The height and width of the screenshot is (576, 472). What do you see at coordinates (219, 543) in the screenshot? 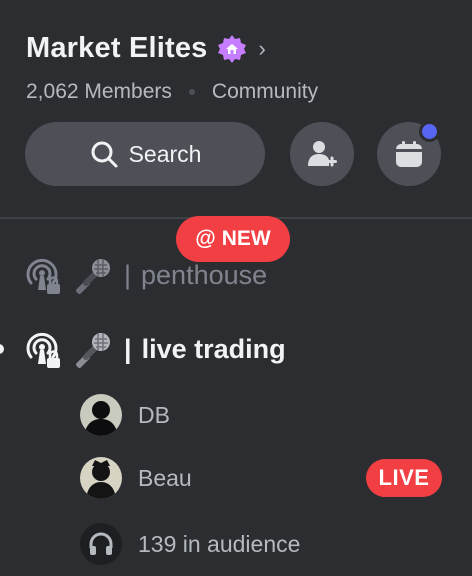
I see `audience-count: 139 in audience` at bounding box center [219, 543].